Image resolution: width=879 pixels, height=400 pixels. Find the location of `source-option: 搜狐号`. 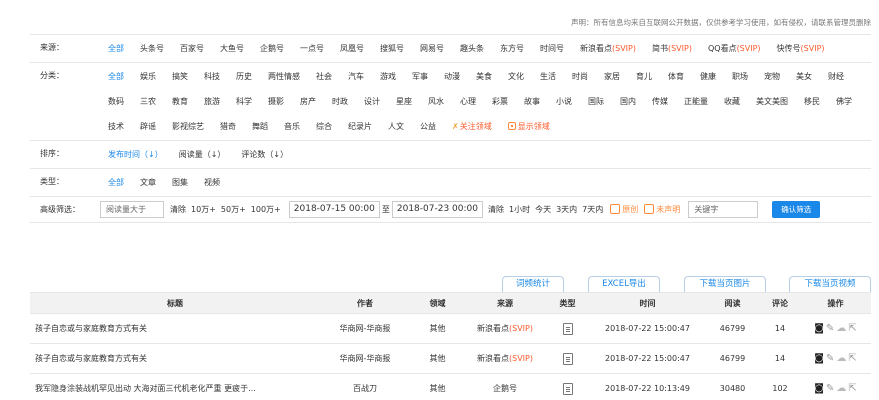

source-option: 搜狐号 is located at coordinates (392, 48).